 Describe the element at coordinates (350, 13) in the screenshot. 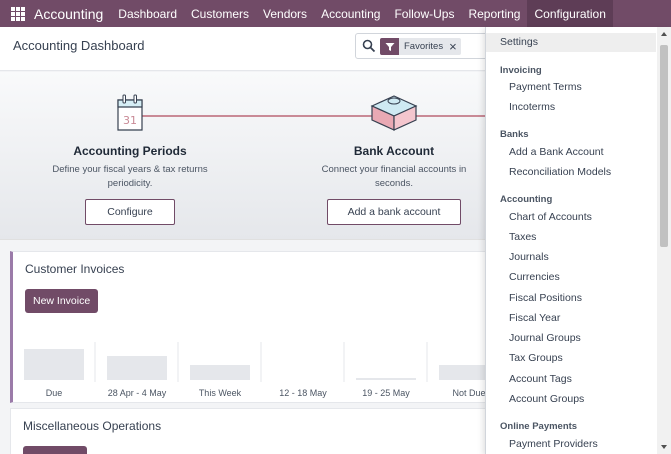

I see `nav-accounting: Accounting` at that location.